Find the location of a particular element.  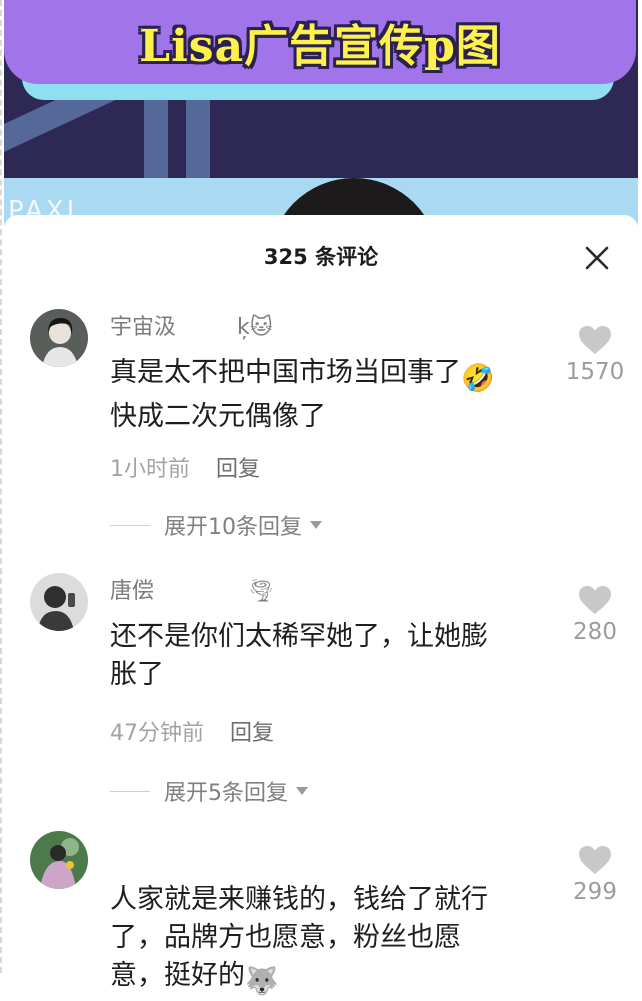

comment-meta: 47分钟前 回复 is located at coordinates (192, 731).